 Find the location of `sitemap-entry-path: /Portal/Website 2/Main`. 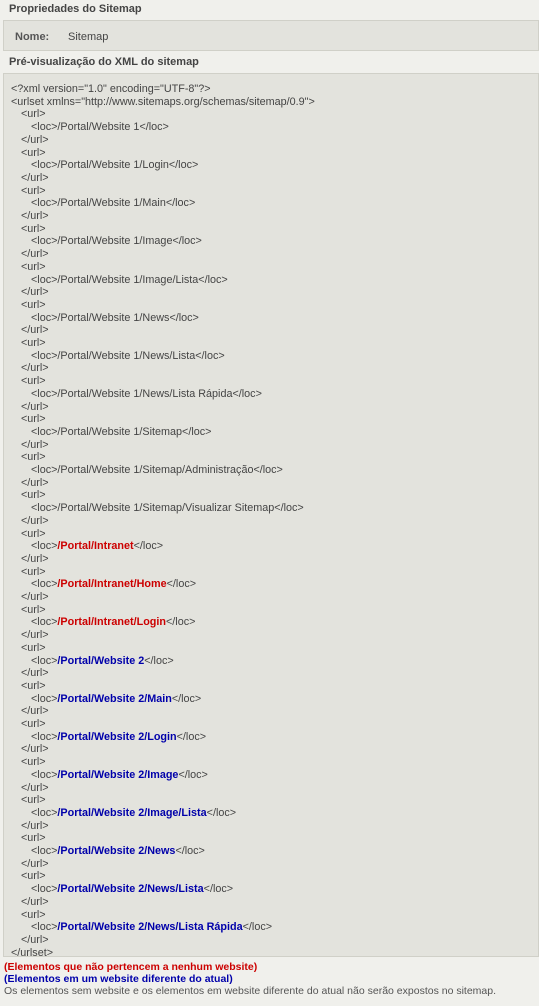

sitemap-entry-path: /Portal/Website 2/Main is located at coordinates (114, 698).